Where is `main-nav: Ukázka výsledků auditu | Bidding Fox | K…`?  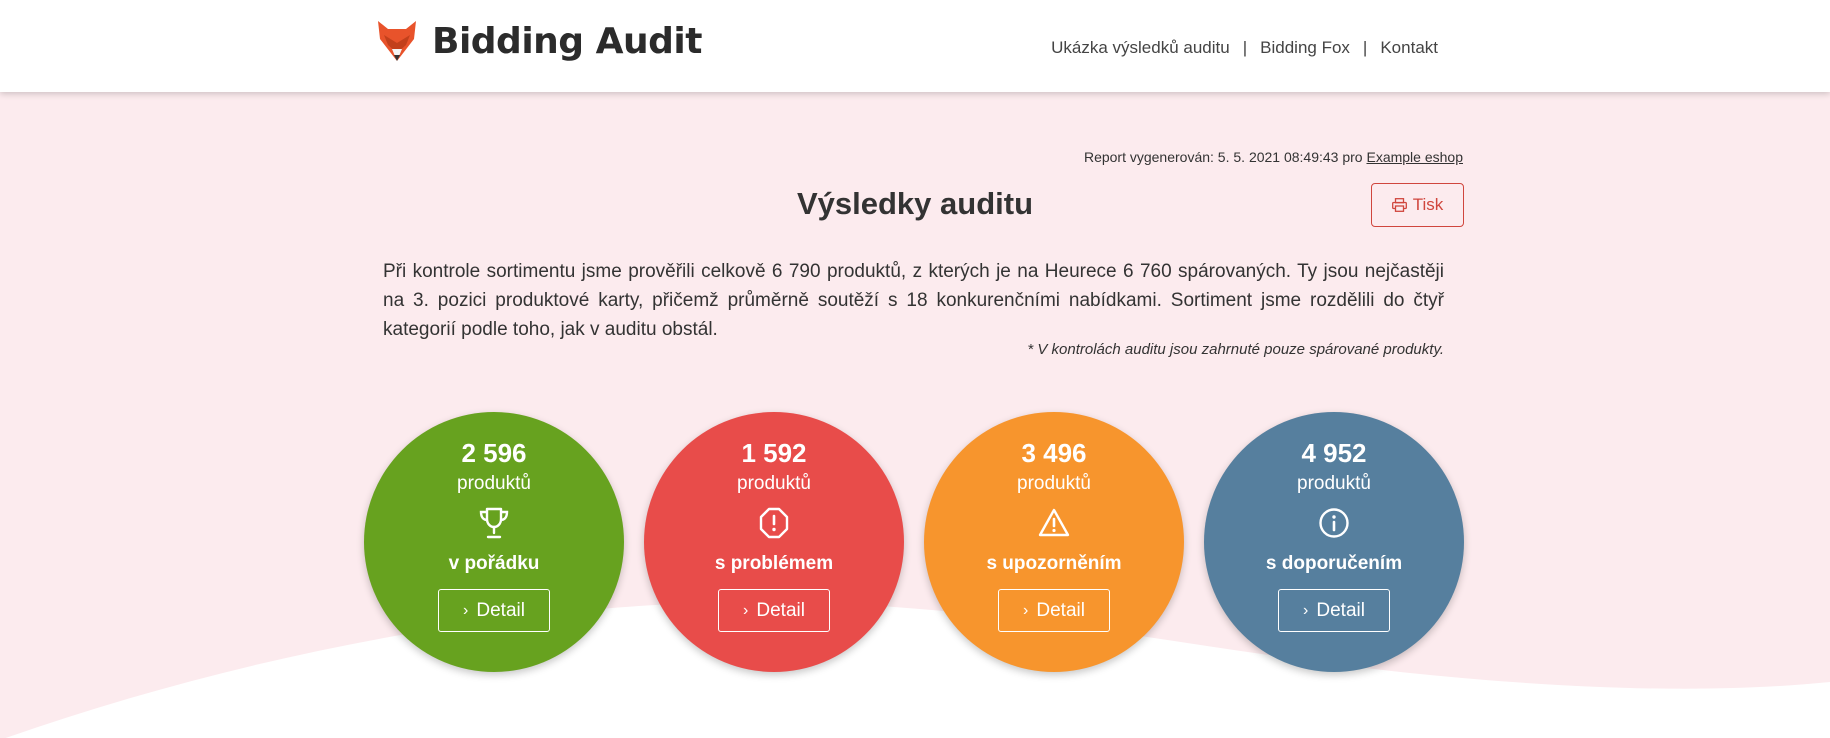
main-nav: Ukázka výsledků auditu | Bidding Fox | K… is located at coordinates (1244, 48).